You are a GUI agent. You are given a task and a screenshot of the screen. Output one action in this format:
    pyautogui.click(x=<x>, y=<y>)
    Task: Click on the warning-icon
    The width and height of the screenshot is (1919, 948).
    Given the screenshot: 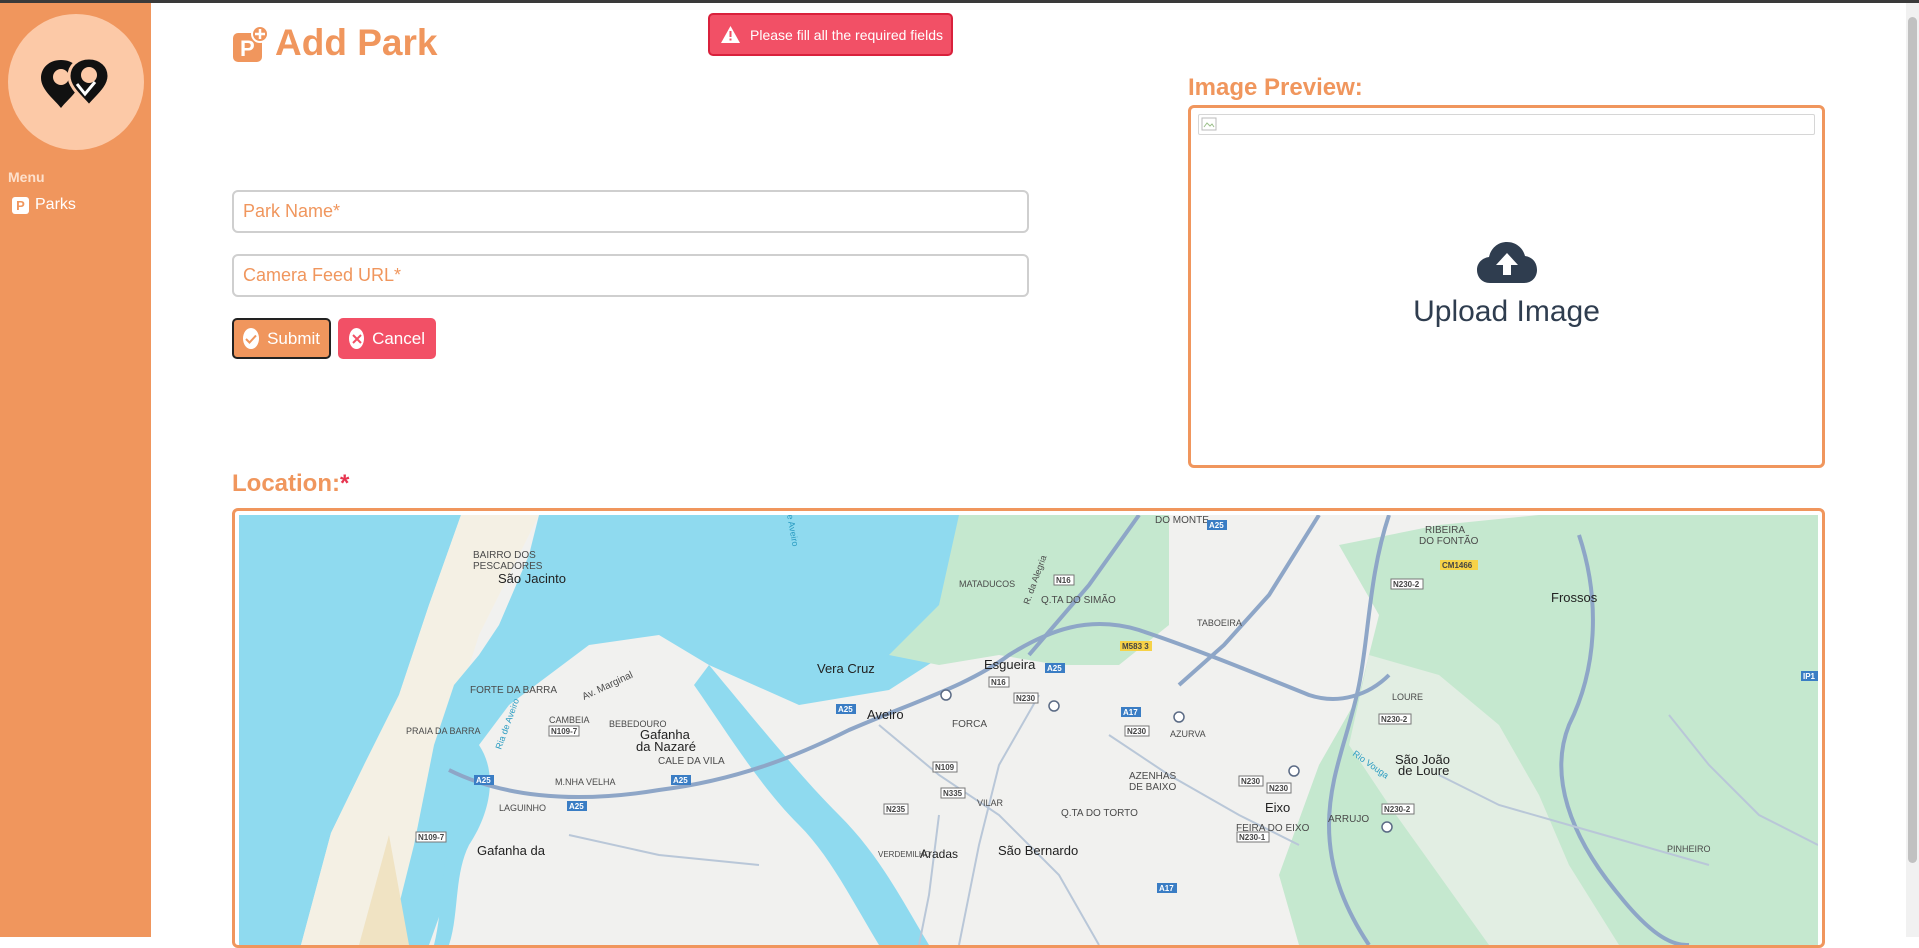 What is the action you would take?
    pyautogui.click(x=730, y=34)
    